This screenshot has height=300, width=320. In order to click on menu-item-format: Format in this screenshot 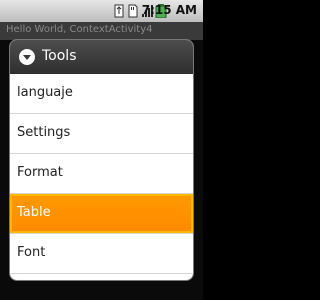, I will do `click(101, 174)`.